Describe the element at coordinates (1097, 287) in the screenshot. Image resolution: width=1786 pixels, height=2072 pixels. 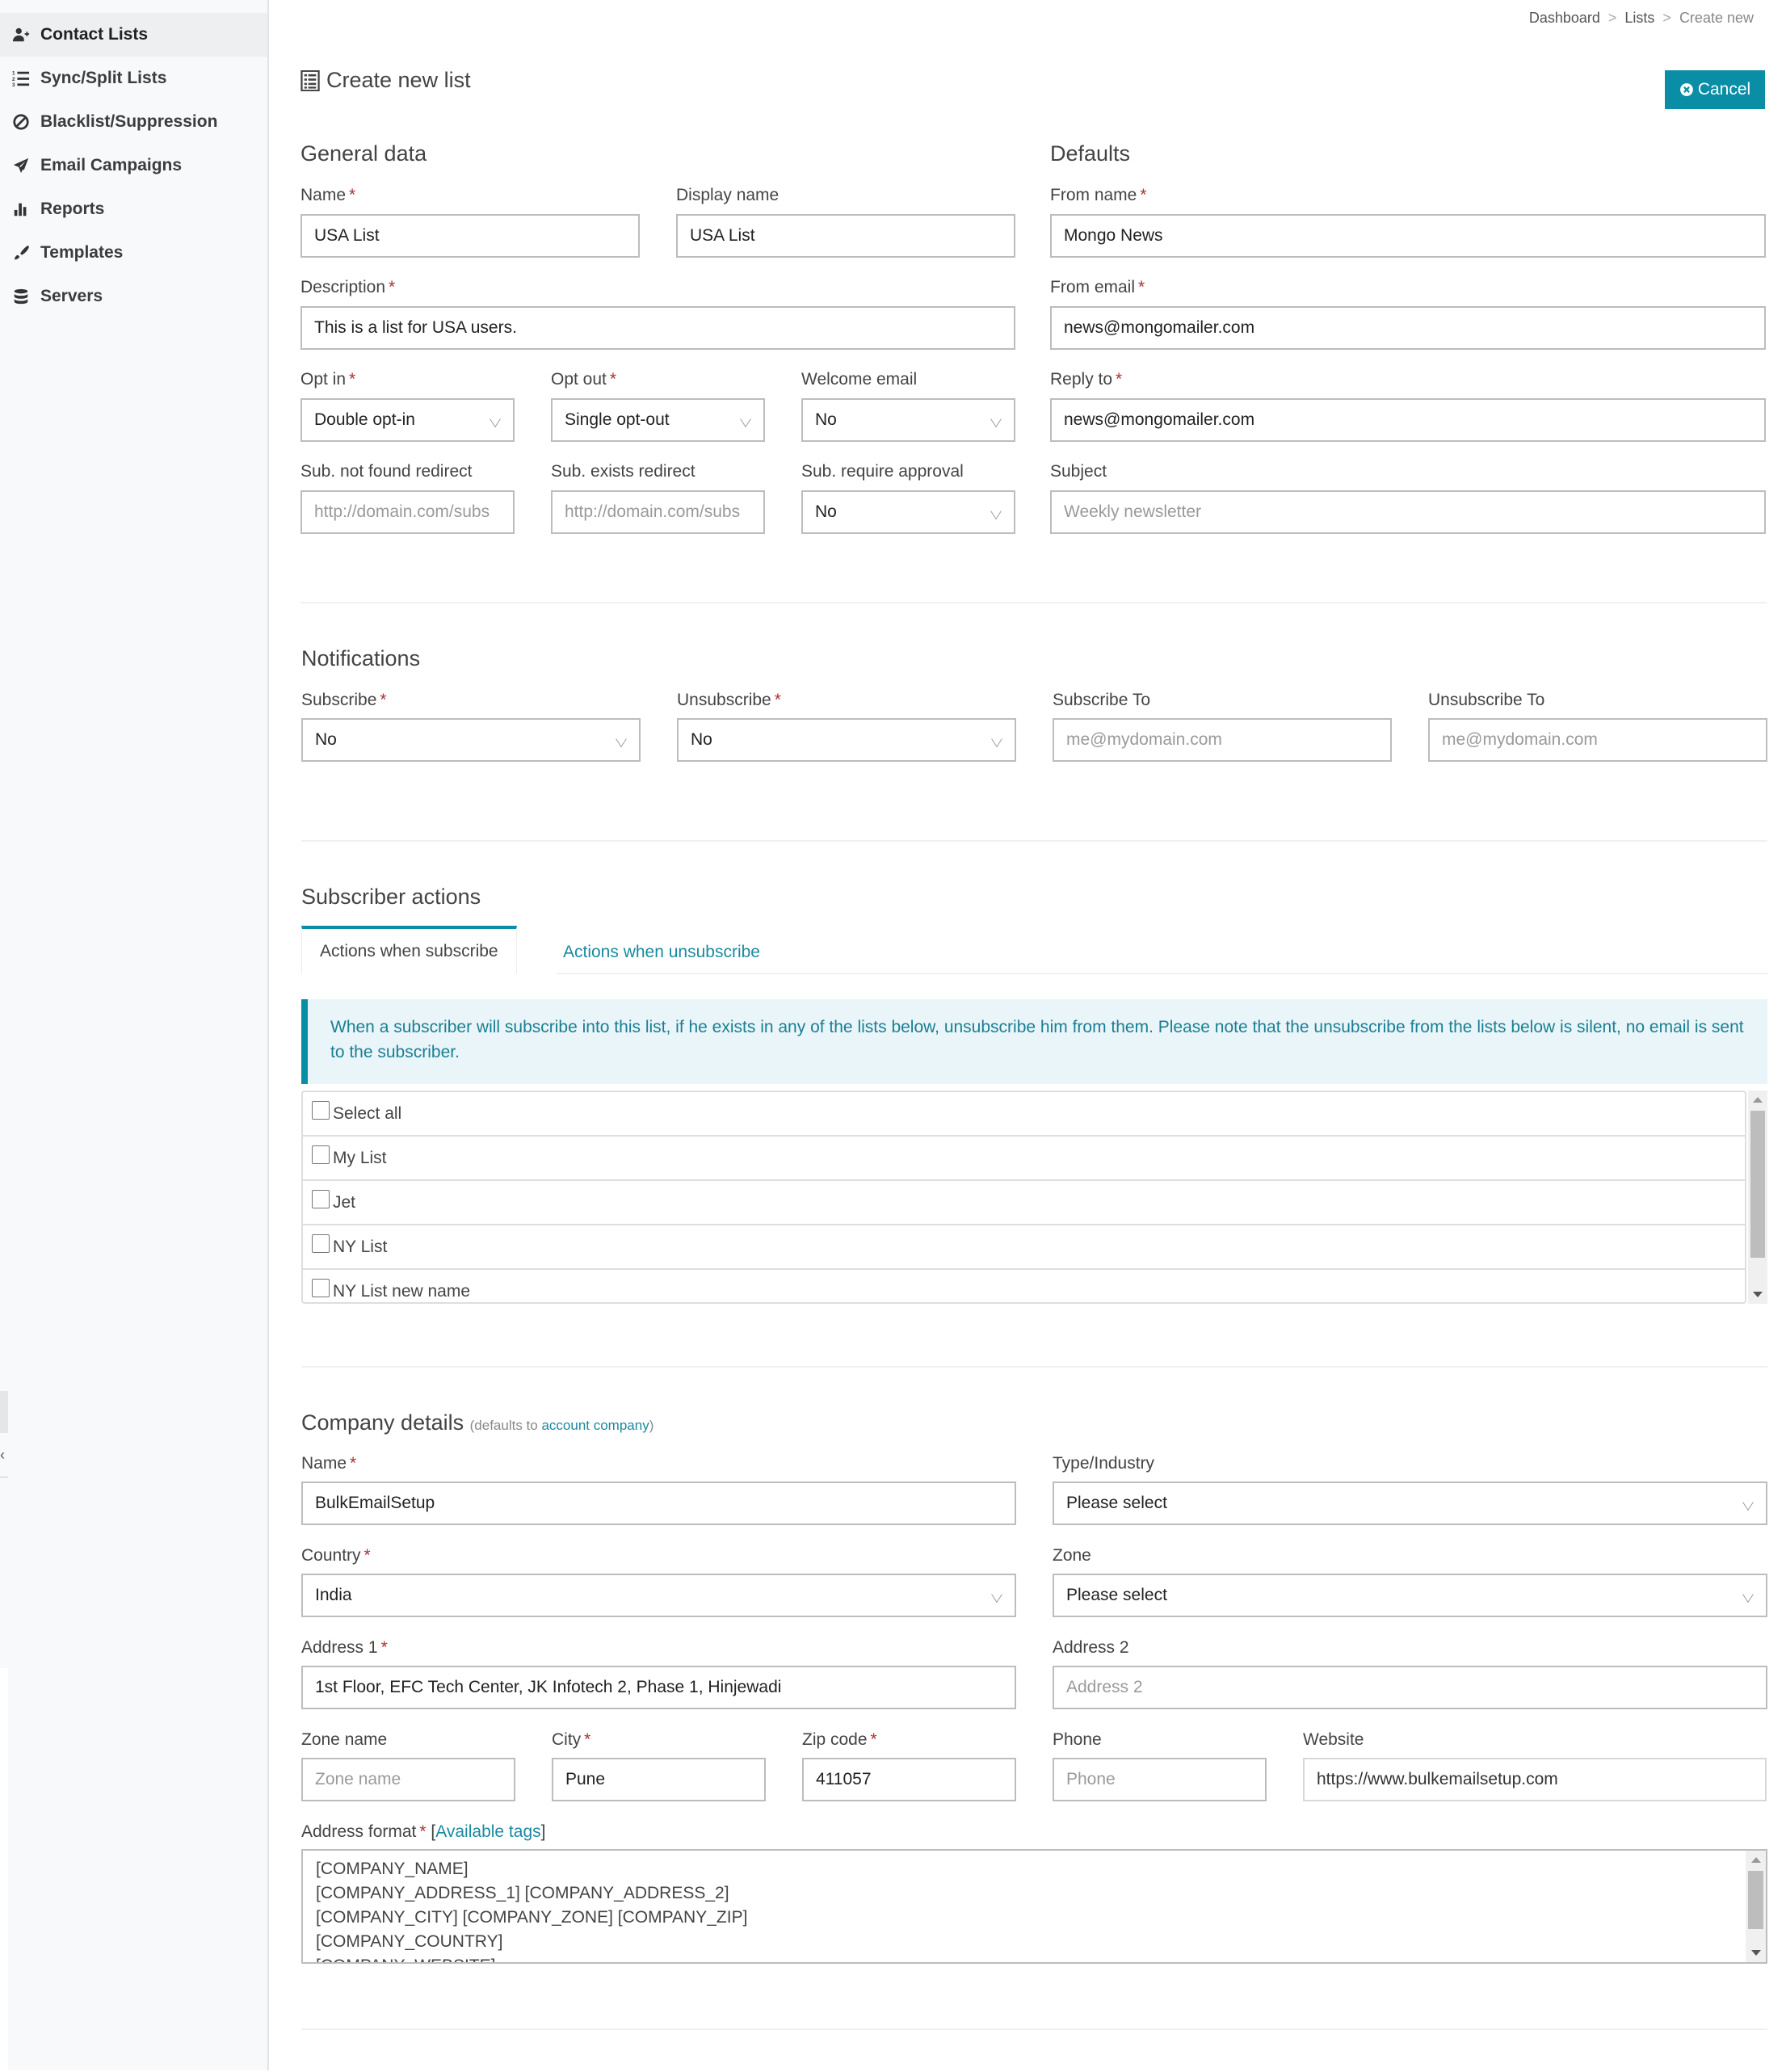
I see `from-email-label: From email *` at that location.